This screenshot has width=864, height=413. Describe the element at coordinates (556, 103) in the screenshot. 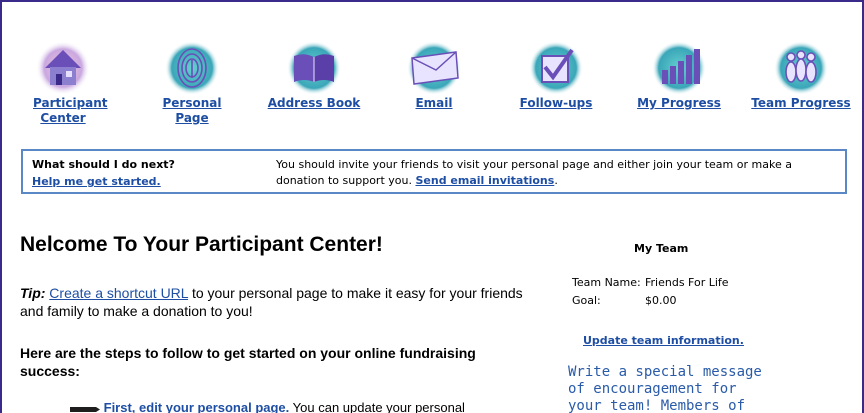

I see `nav-label-line: Follow-ups` at that location.